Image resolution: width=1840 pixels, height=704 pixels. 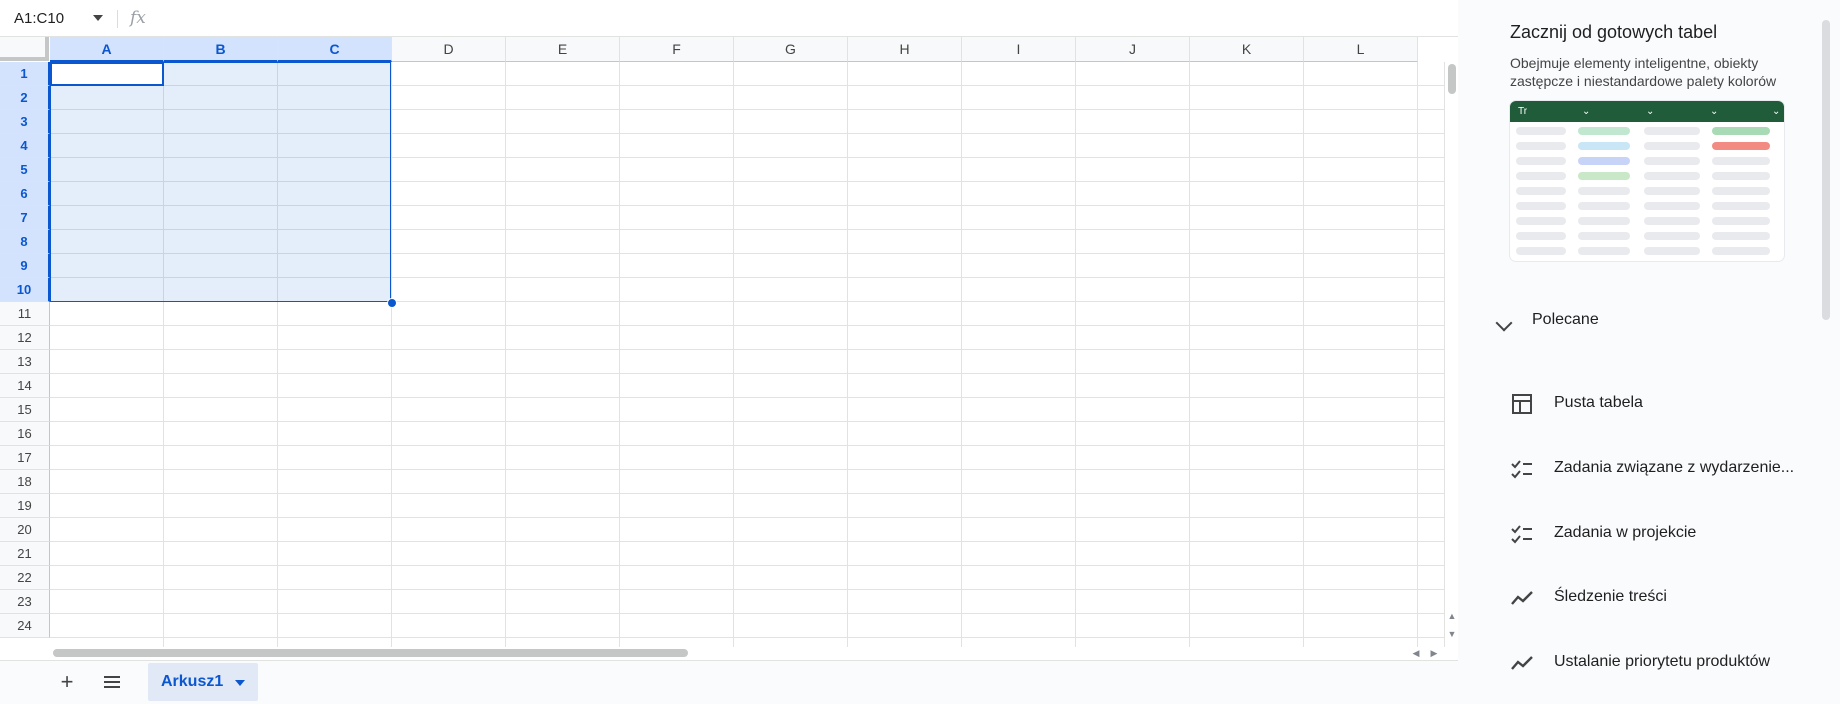 I want to click on row-header-15: 15, so click(x=25, y=410).